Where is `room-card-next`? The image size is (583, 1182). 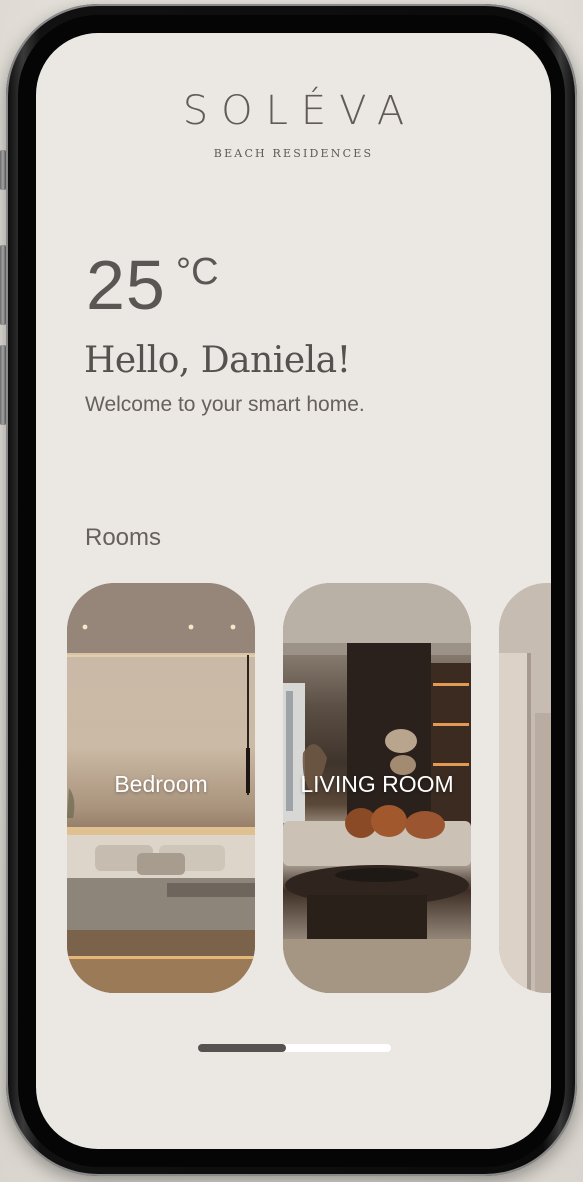
room-card-next is located at coordinates (525, 788).